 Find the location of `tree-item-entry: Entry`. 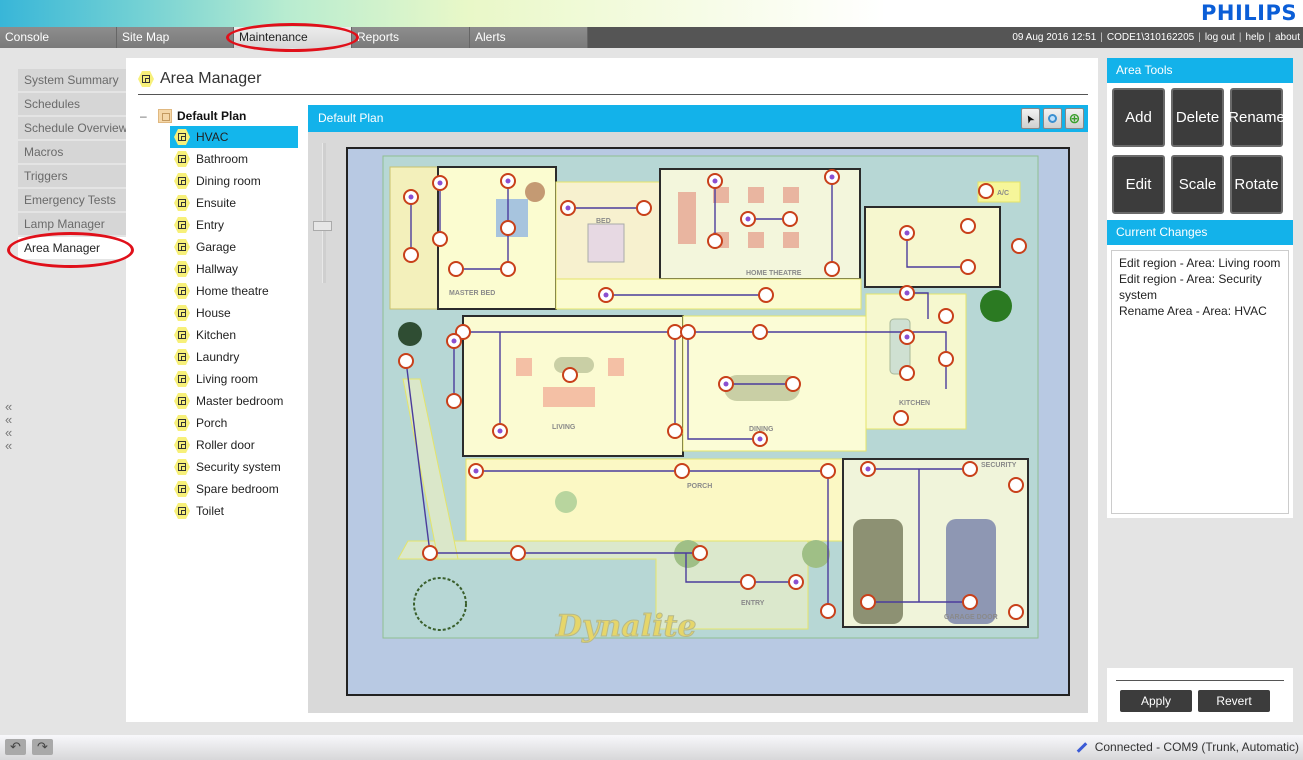

tree-item-entry: Entry is located at coordinates (234, 225).